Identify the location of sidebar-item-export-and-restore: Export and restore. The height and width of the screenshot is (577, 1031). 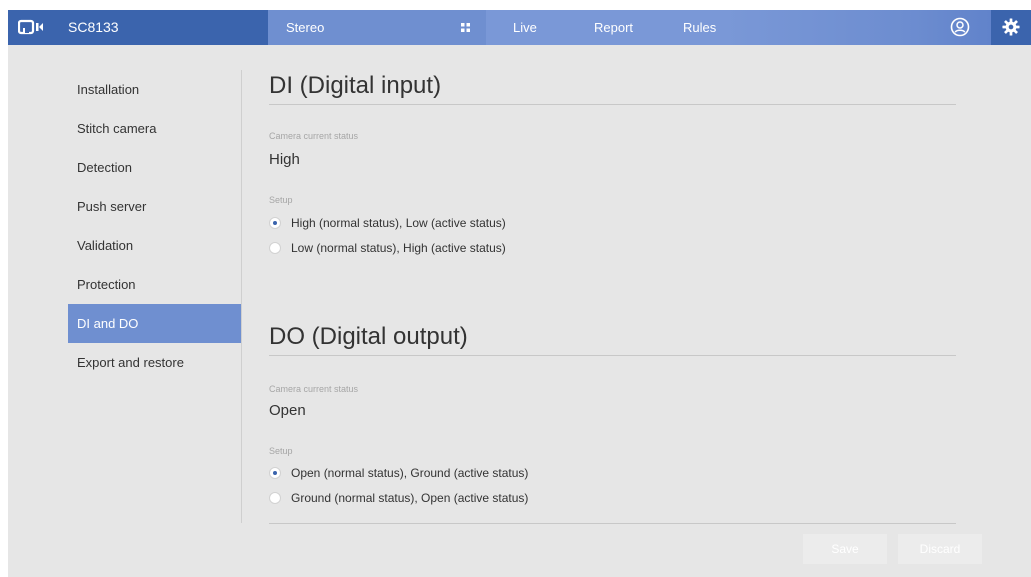
(155, 362).